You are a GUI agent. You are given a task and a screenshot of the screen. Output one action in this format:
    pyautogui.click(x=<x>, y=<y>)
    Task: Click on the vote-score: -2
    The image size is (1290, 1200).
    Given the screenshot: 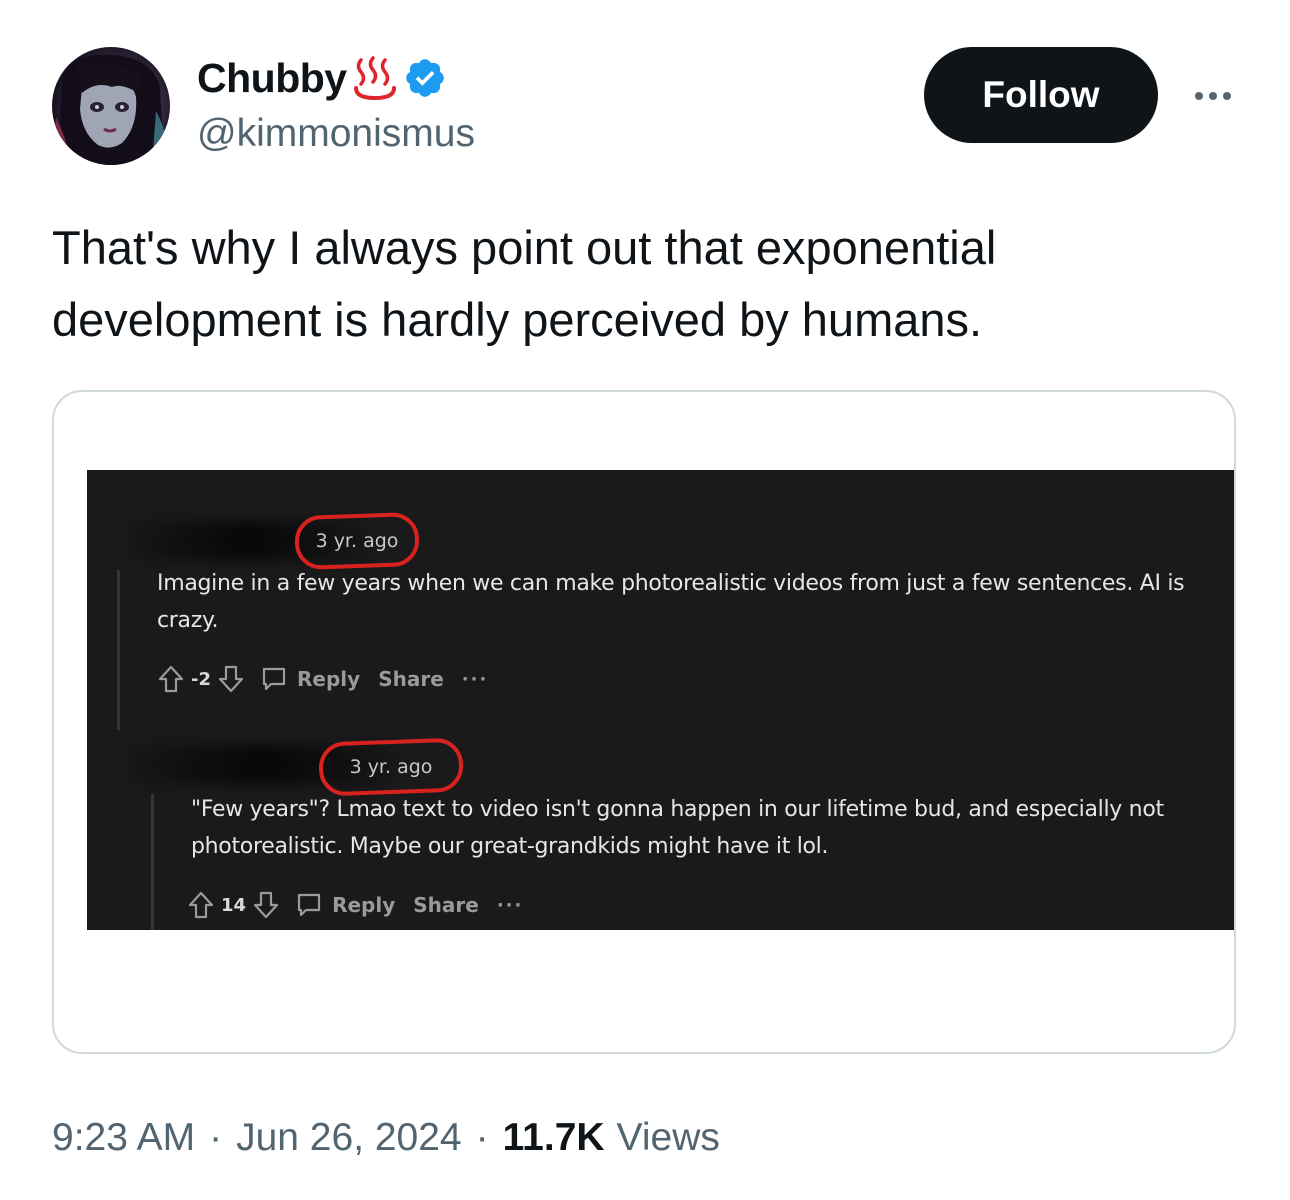 What is the action you would take?
    pyautogui.click(x=201, y=679)
    